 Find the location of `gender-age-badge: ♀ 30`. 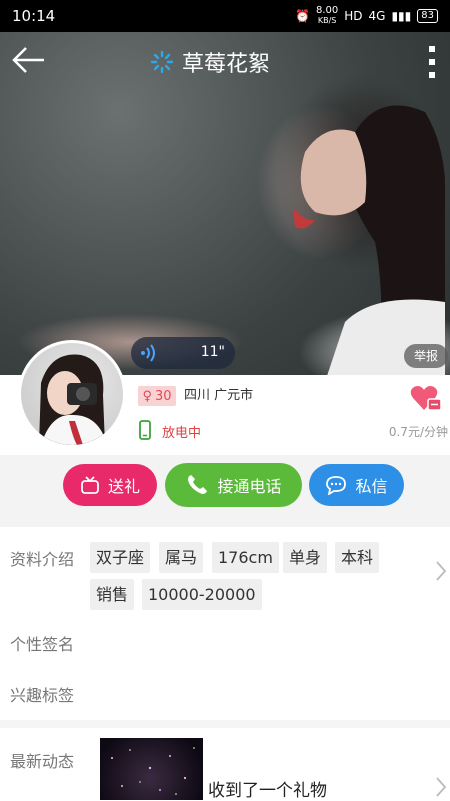

gender-age-badge: ♀ 30 is located at coordinates (157, 396).